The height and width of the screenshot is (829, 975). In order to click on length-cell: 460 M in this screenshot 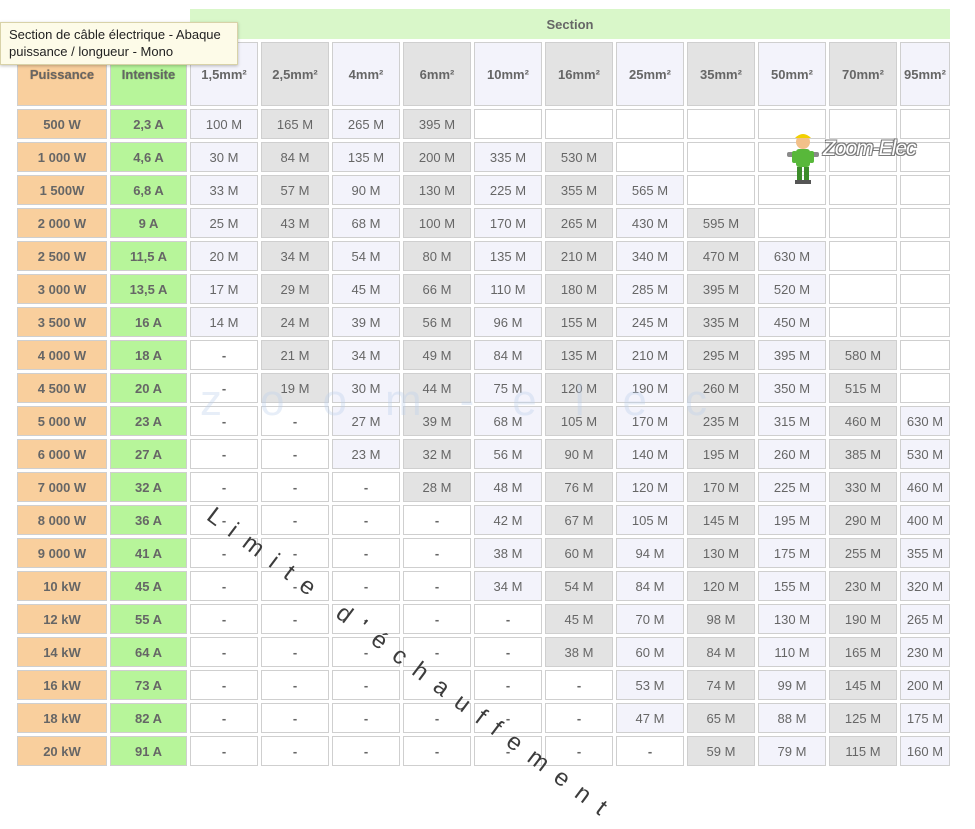, I will do `click(863, 421)`.